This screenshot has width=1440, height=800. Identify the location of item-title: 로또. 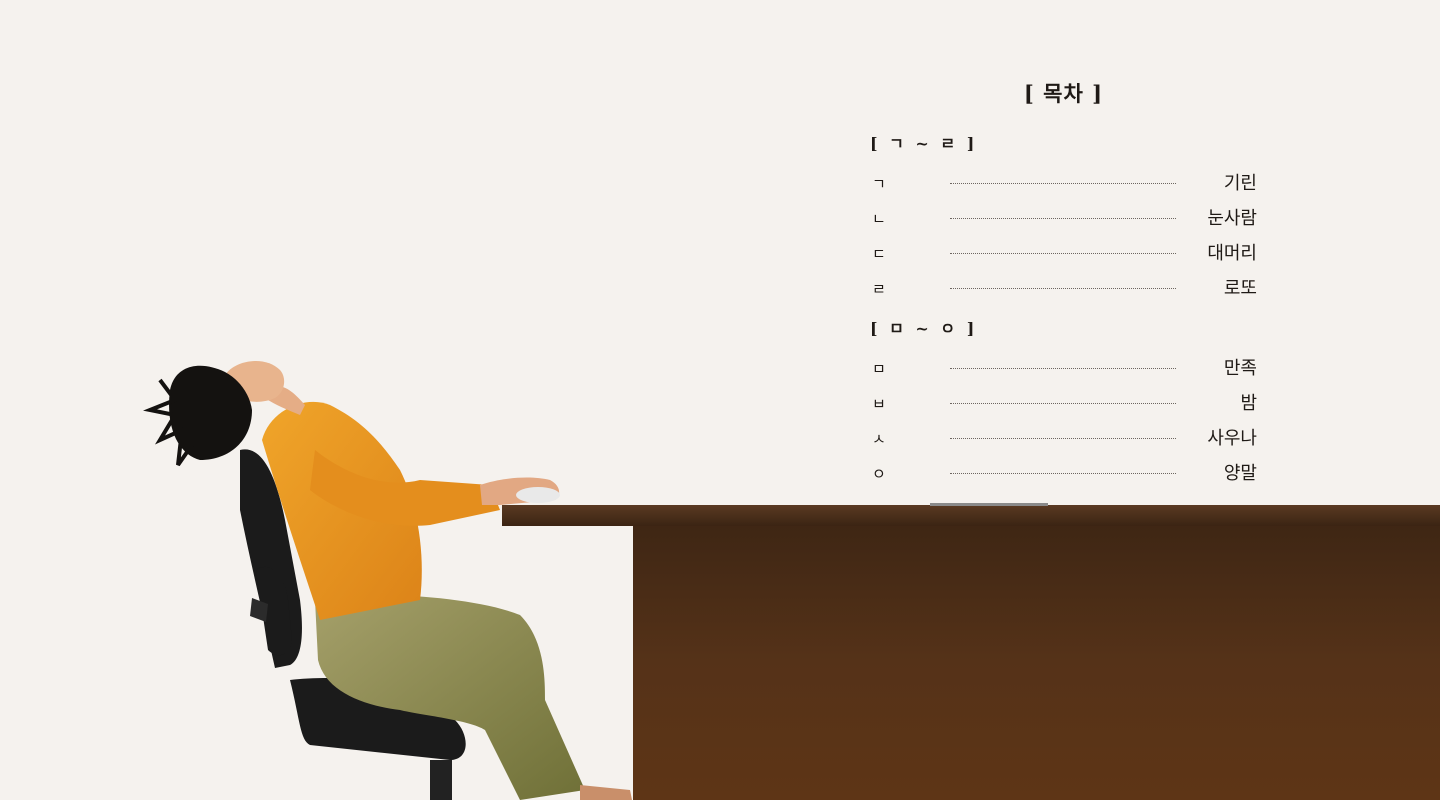
(1240, 288).